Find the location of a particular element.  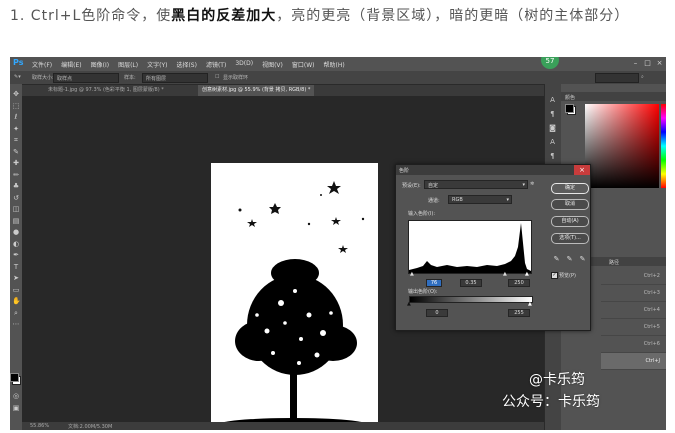

show-ring-checkbox: ☐ is located at coordinates (217, 77).